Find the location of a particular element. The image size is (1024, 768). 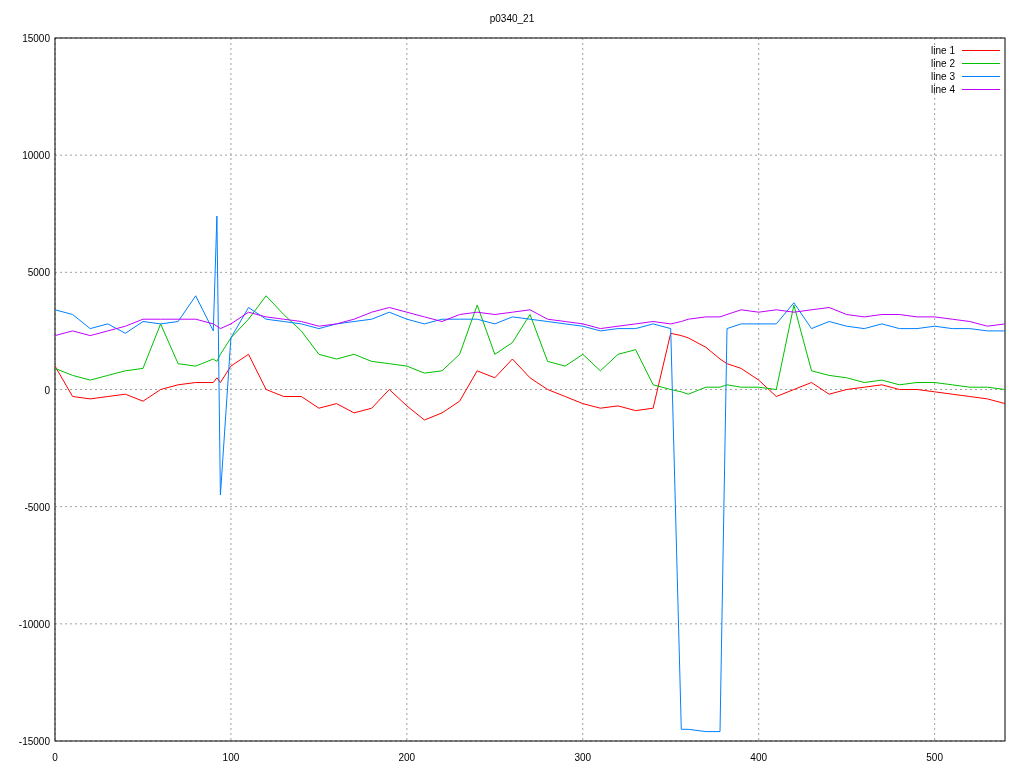

axis-tick-label: 400 is located at coordinates (759, 757).